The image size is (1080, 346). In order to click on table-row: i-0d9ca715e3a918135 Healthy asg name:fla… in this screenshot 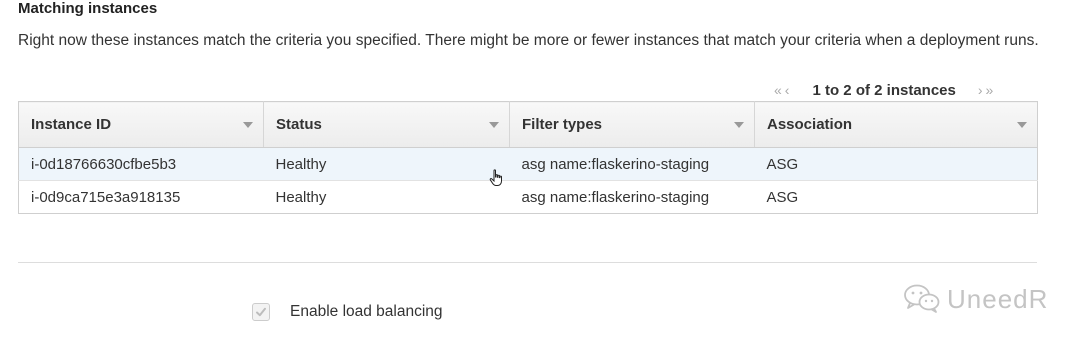, I will do `click(528, 197)`.